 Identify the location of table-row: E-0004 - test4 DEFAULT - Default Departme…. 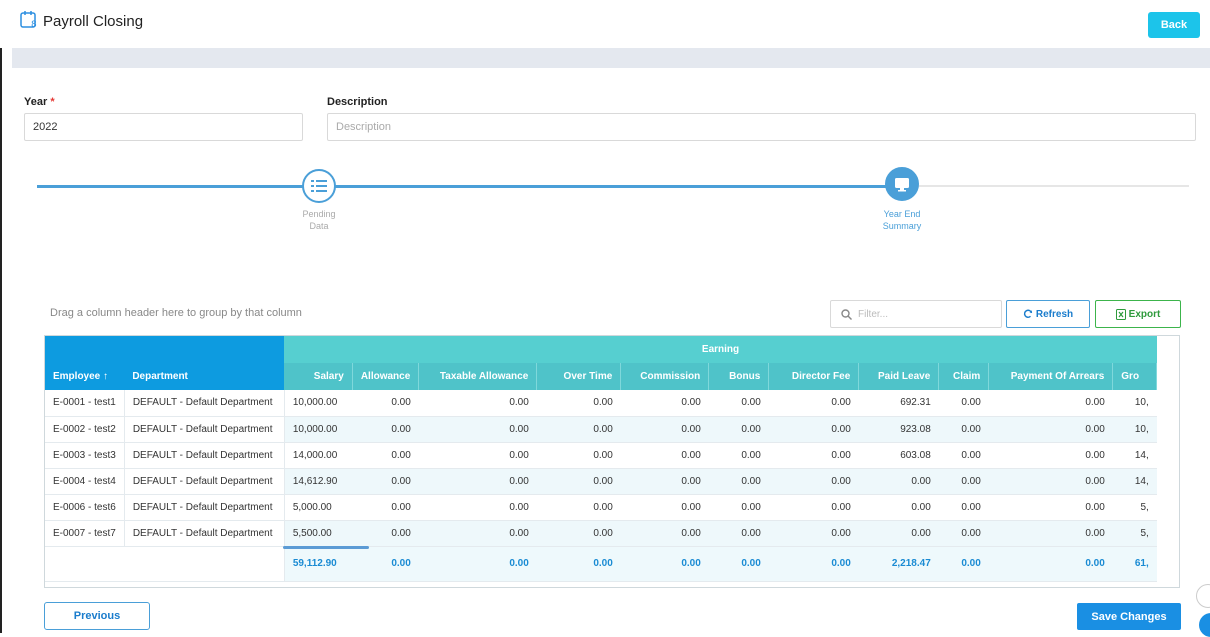
(601, 481).